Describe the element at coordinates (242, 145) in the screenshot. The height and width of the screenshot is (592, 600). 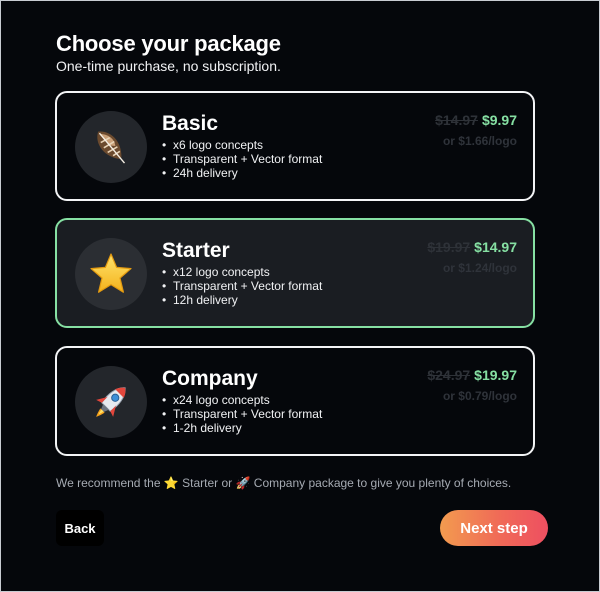
I see `feature-item: x6 logo concepts` at that location.